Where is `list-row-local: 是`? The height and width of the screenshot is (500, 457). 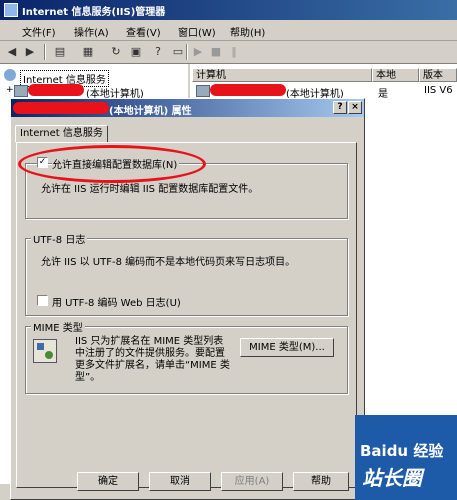 list-row-local: 是 is located at coordinates (383, 94).